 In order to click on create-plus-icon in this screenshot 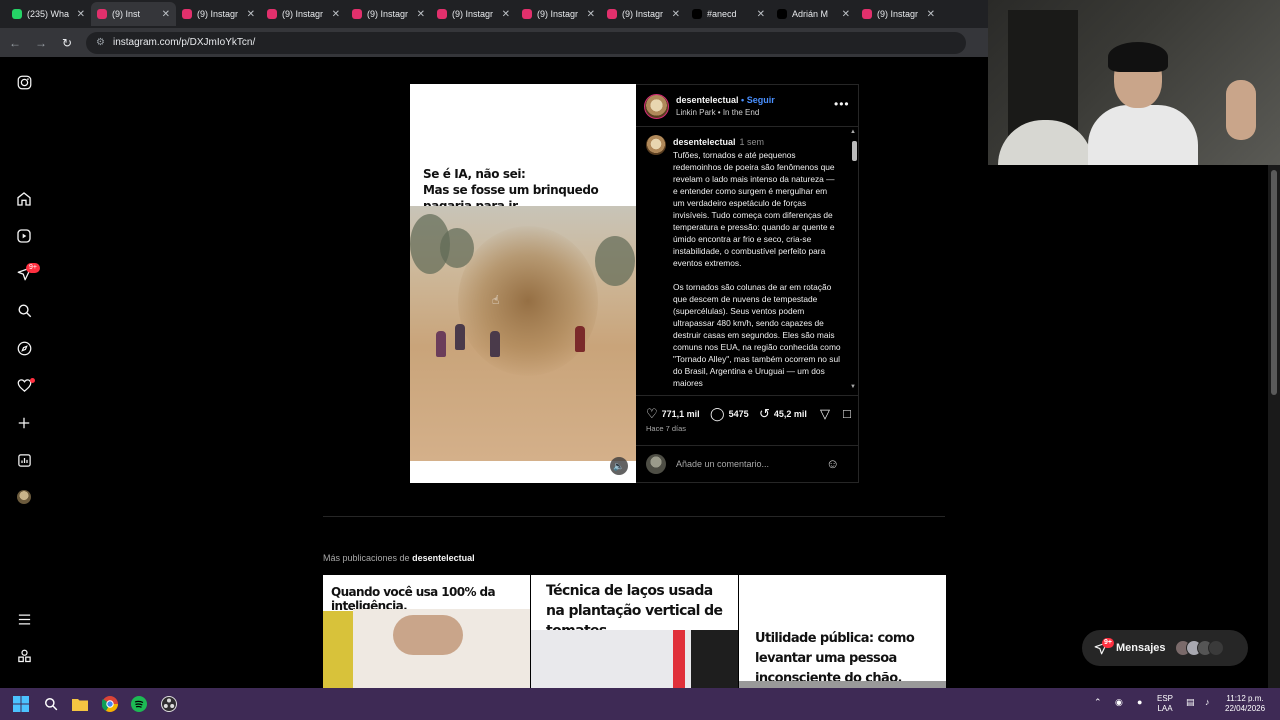, I will do `click(24, 423)`.